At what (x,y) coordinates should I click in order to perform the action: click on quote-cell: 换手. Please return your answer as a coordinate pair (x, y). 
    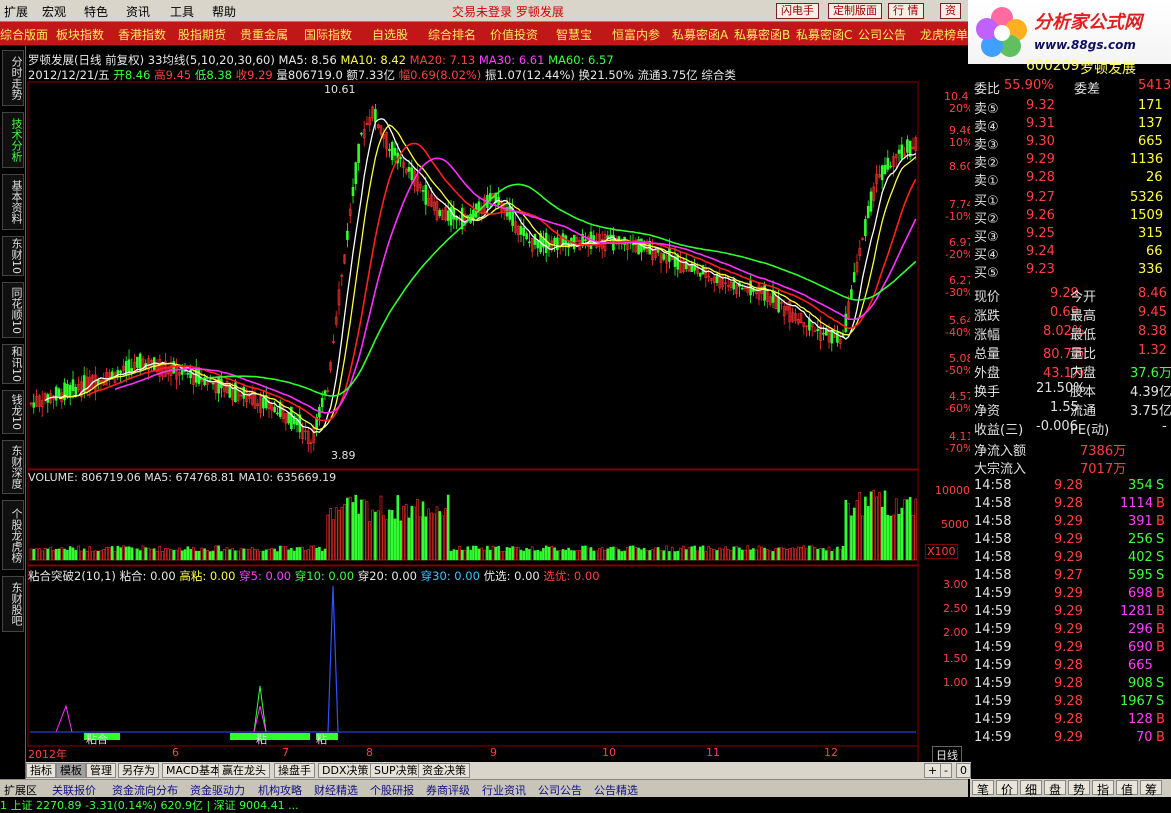
    Looking at the image, I should click on (987, 392).